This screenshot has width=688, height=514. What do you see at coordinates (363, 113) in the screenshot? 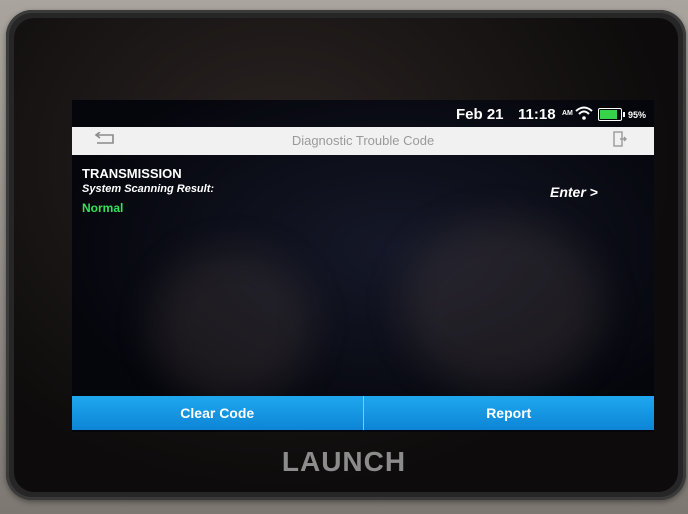
I see `status-bar: Feb 21 11:18 AM 95%` at bounding box center [363, 113].